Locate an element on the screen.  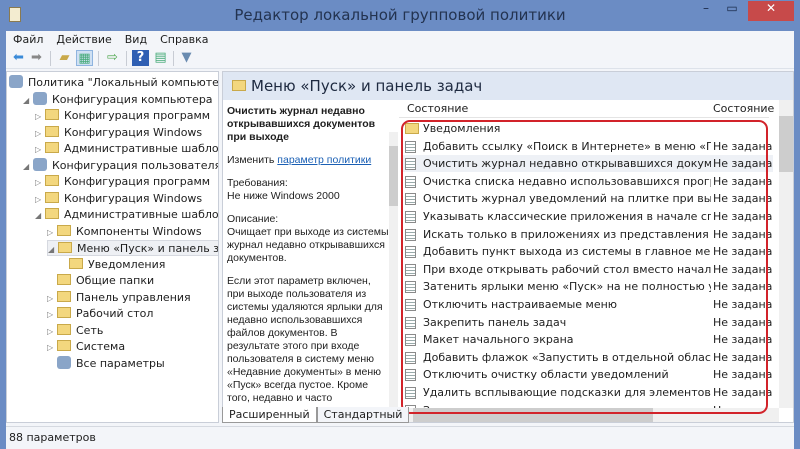
tree-item-label: Рабочий стол is located at coordinates (115, 313).